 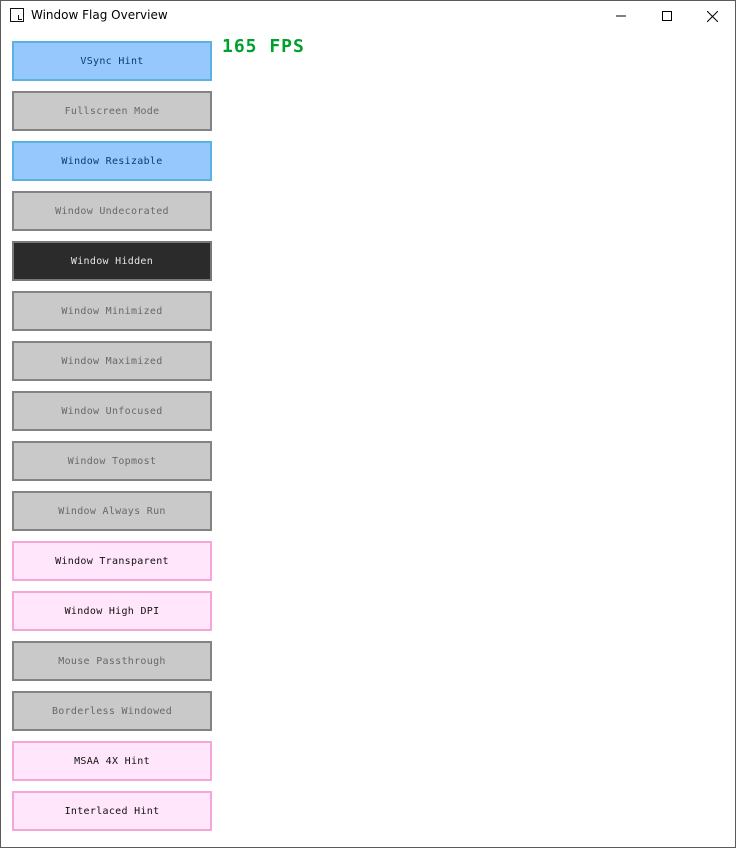 I want to click on flag-button-window-unfocused: Window Unfocused, so click(x=112, y=411).